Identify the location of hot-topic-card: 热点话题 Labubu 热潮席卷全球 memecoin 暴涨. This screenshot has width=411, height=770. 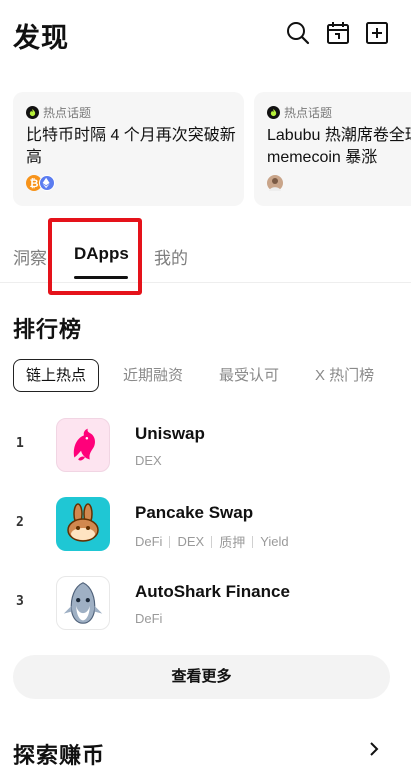
(332, 149).